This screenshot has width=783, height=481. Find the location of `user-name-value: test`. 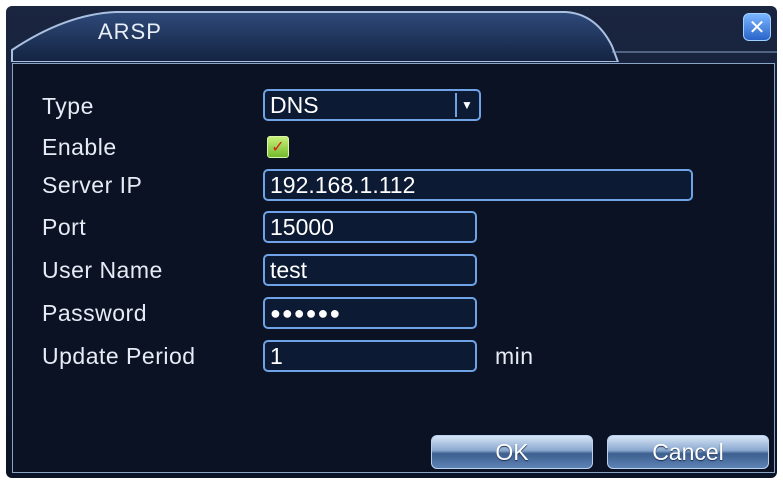

user-name-value: test is located at coordinates (289, 270).